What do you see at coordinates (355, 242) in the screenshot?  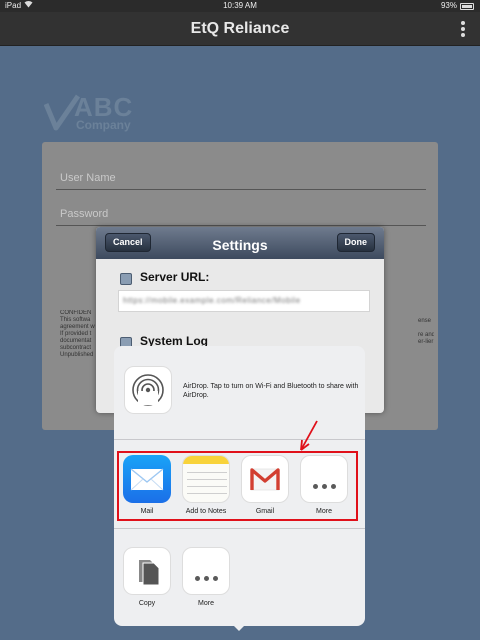 I see `done-button: Done` at bounding box center [355, 242].